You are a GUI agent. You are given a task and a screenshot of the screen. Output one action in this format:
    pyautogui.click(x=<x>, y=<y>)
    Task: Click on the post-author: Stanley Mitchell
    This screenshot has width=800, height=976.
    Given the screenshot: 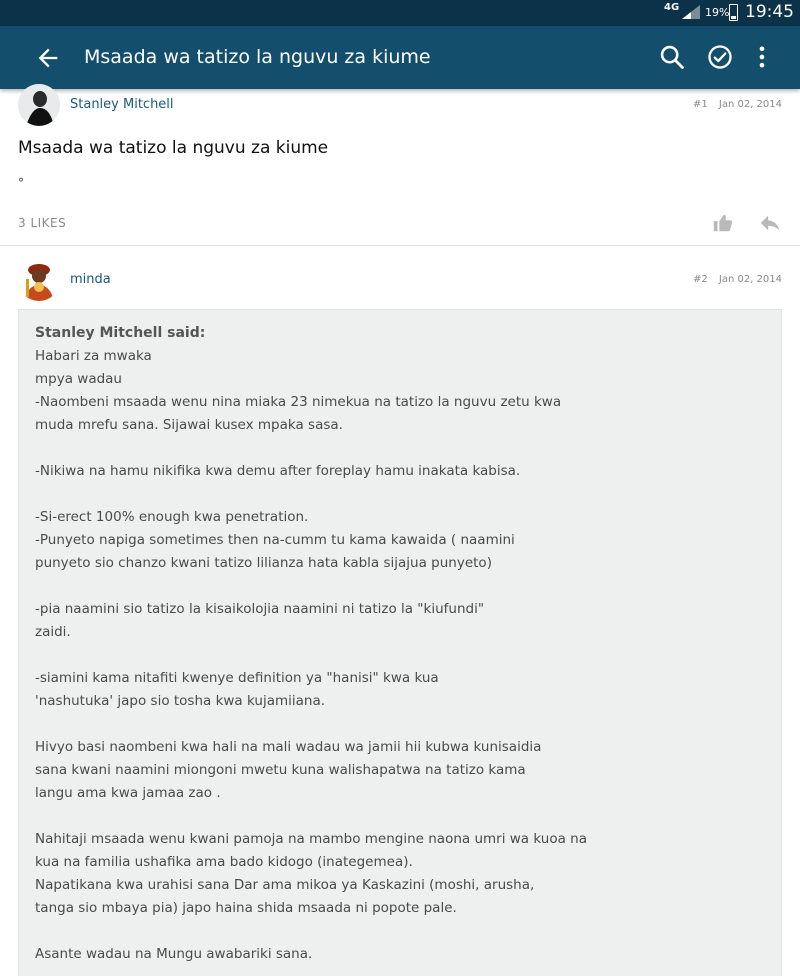 What is the action you would take?
    pyautogui.click(x=122, y=104)
    